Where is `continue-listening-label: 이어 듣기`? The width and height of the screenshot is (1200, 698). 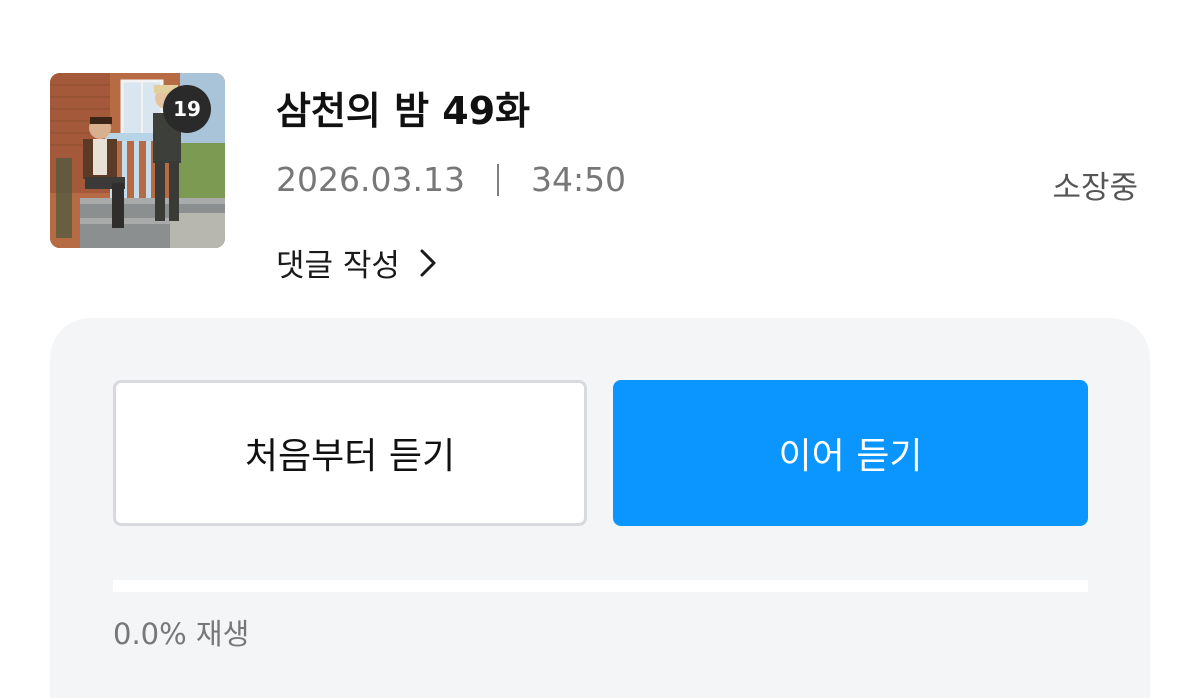 continue-listening-label: 이어 듣기 is located at coordinates (850, 456).